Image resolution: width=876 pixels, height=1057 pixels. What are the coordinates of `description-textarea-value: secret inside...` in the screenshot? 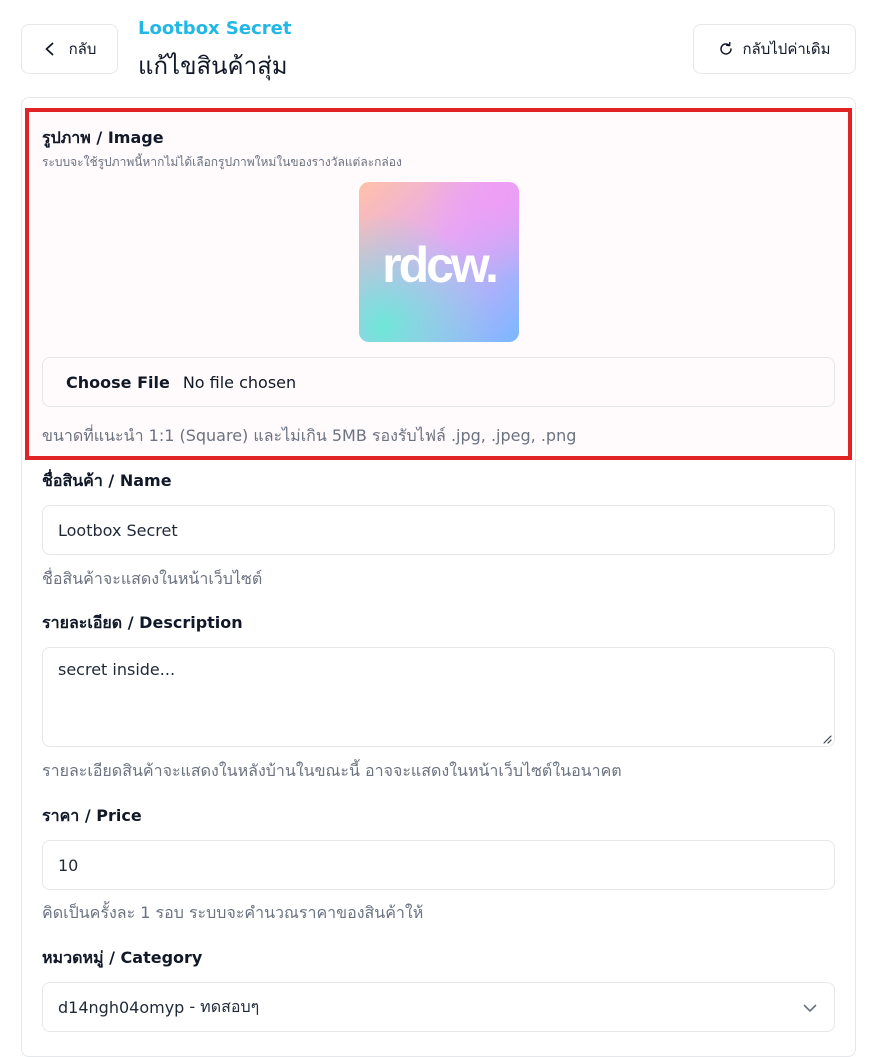 It's located at (117, 669).